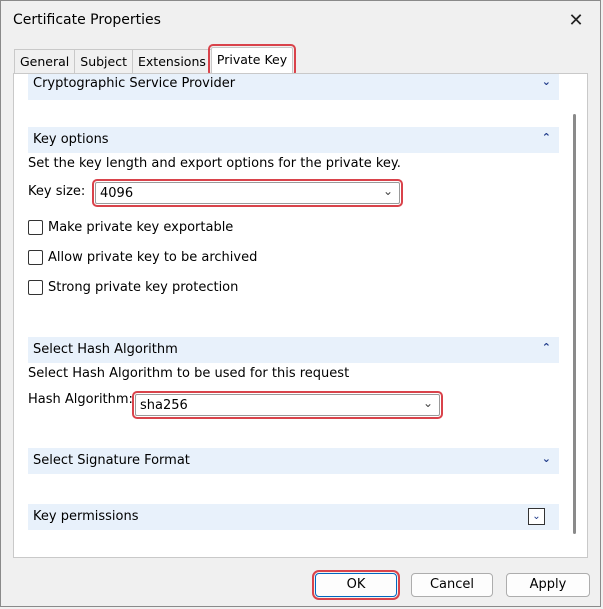 The width and height of the screenshot is (603, 609). What do you see at coordinates (293, 140) in the screenshot?
I see `section-key-options: Key options ⌃` at bounding box center [293, 140].